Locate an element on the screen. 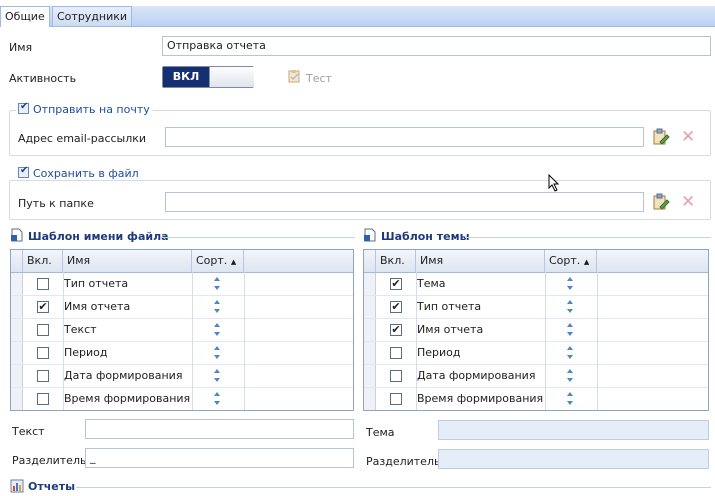 This screenshot has width=715, height=496. row-name: Дата формирования is located at coordinates (476, 375).